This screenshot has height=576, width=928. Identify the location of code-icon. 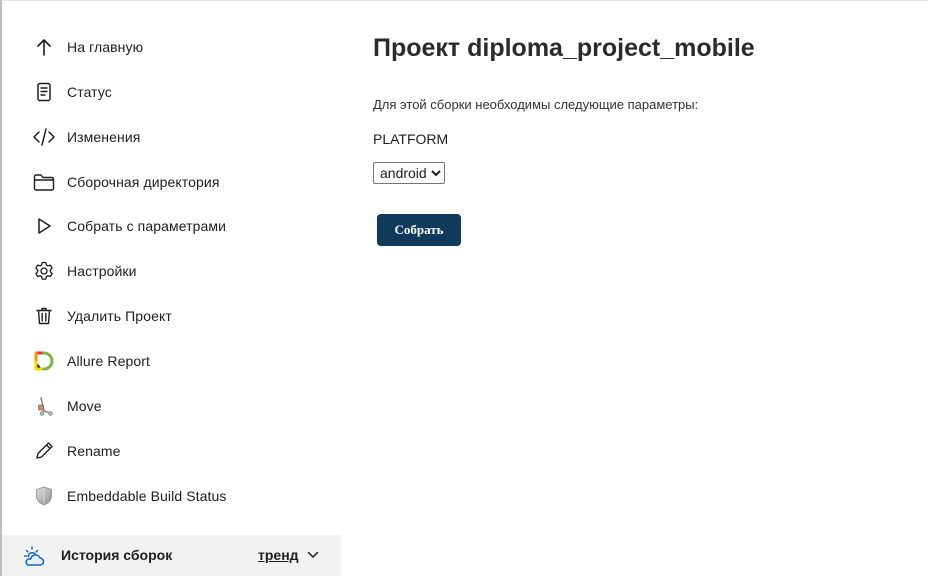
(44, 137).